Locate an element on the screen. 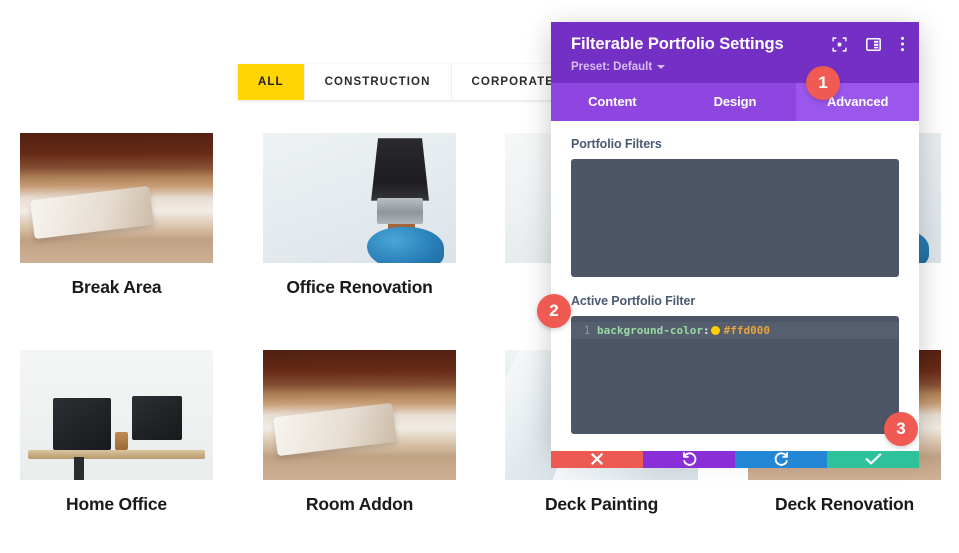 The width and height of the screenshot is (959, 553). code-line: 1 background-color : #ffd000 is located at coordinates (735, 330).